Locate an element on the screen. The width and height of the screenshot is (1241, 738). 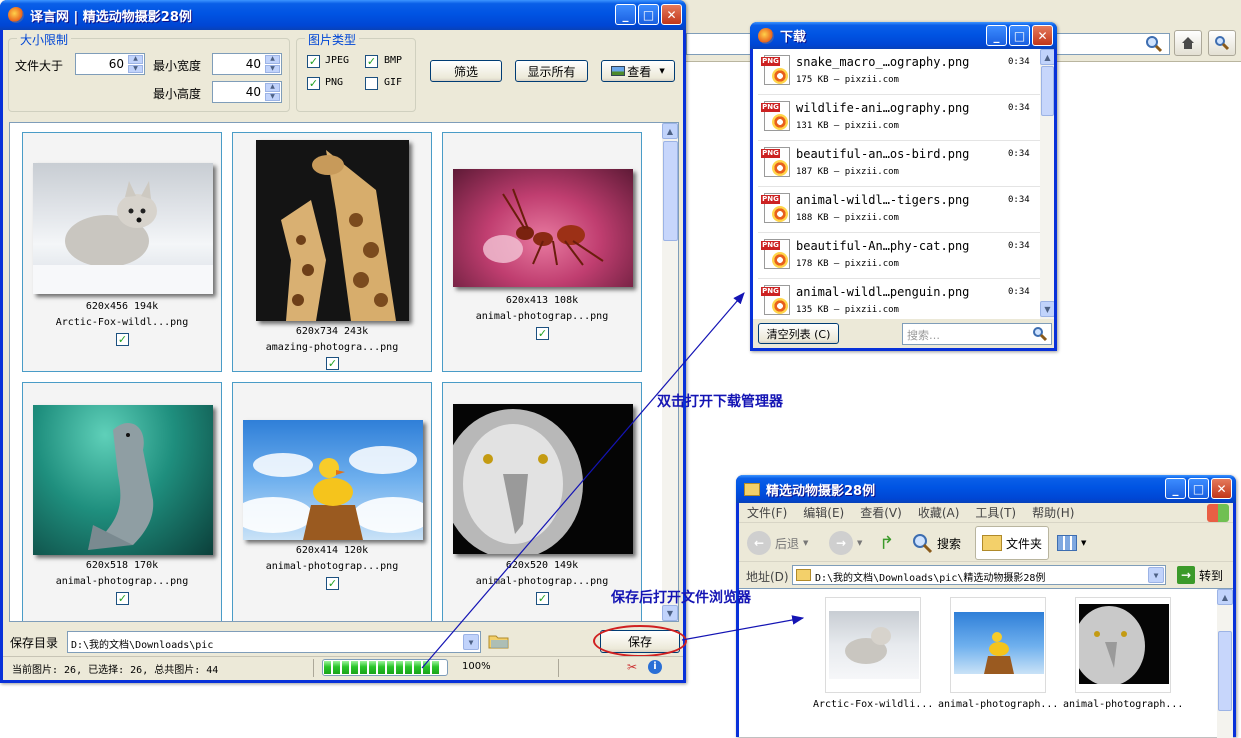
annotation-after-save: 保存后打开文件浏览器 is located at coordinates (681, 598).